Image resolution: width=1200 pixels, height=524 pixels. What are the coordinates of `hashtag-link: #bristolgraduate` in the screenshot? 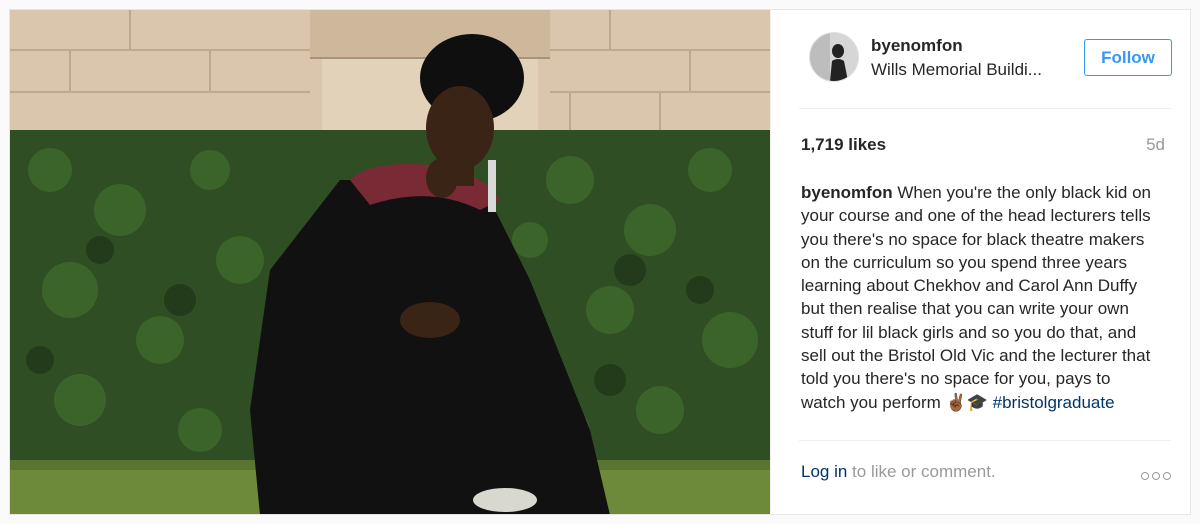 It's located at (1054, 402).